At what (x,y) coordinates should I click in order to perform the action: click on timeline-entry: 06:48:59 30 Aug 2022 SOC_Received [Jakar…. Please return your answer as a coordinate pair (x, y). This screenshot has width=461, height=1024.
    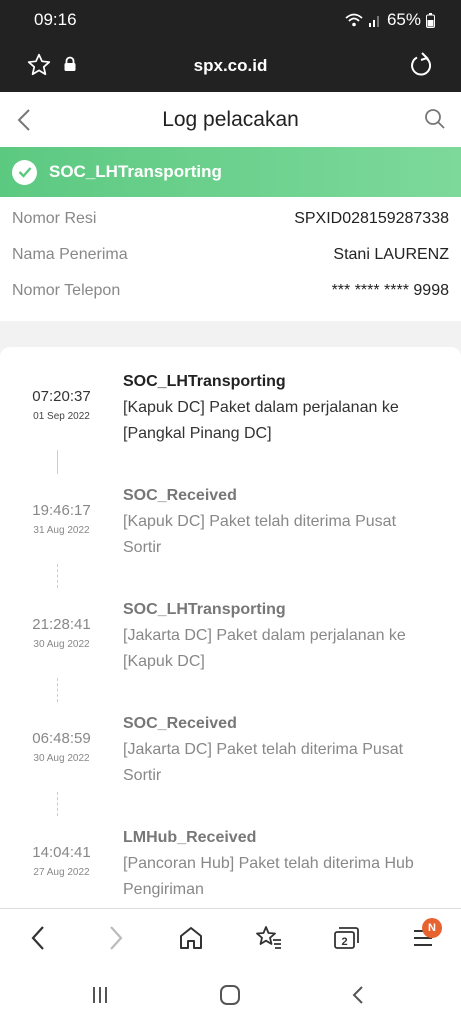
    Looking at the image, I should click on (230, 756).